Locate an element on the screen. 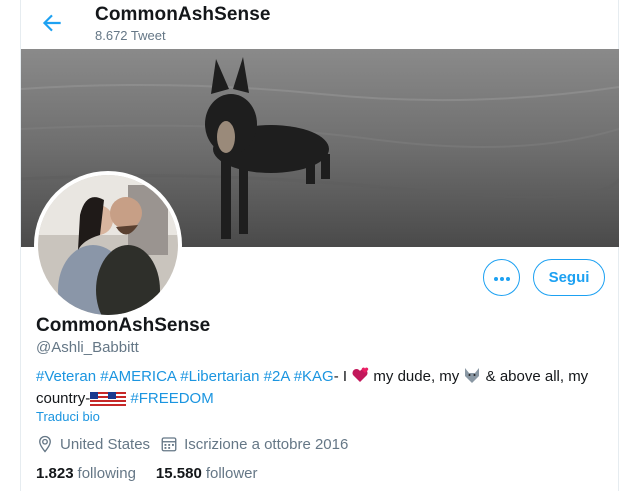 This screenshot has height=491, width=635. hashtag-link: #2A is located at coordinates (277, 376).